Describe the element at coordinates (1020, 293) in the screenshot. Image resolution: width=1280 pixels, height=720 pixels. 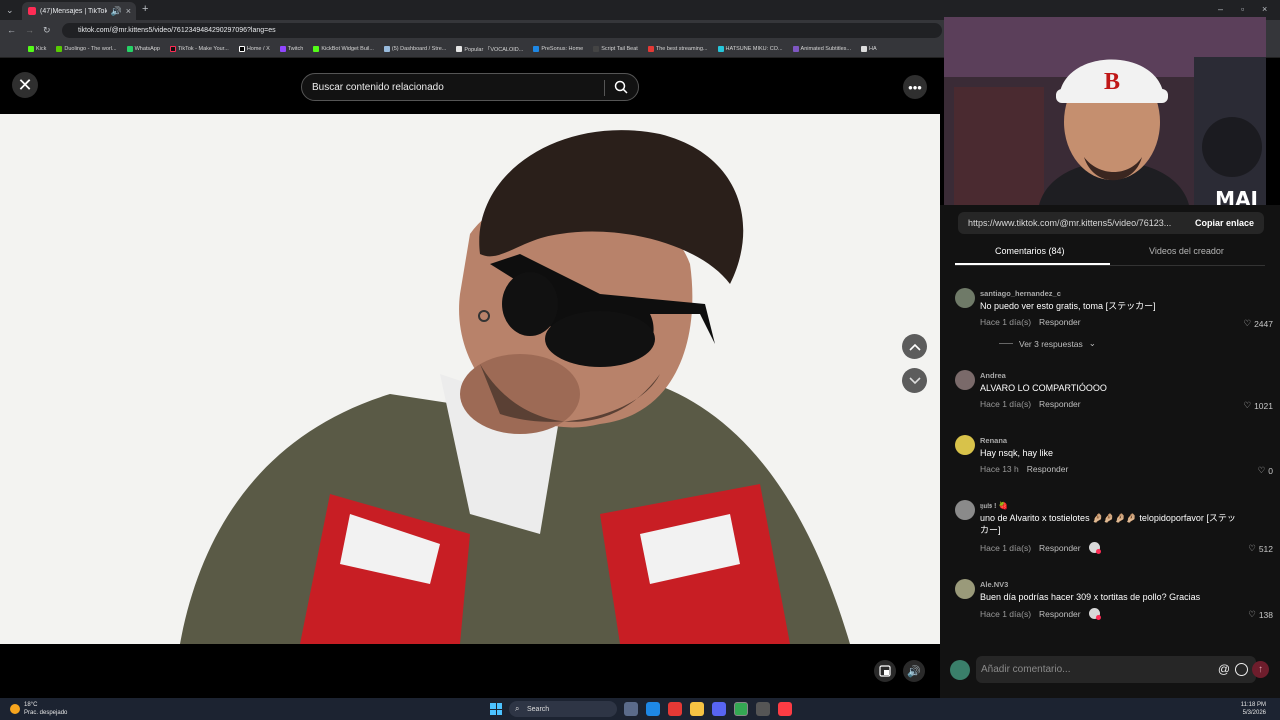
I see `comment-username: santiago_hernandez_c` at that location.